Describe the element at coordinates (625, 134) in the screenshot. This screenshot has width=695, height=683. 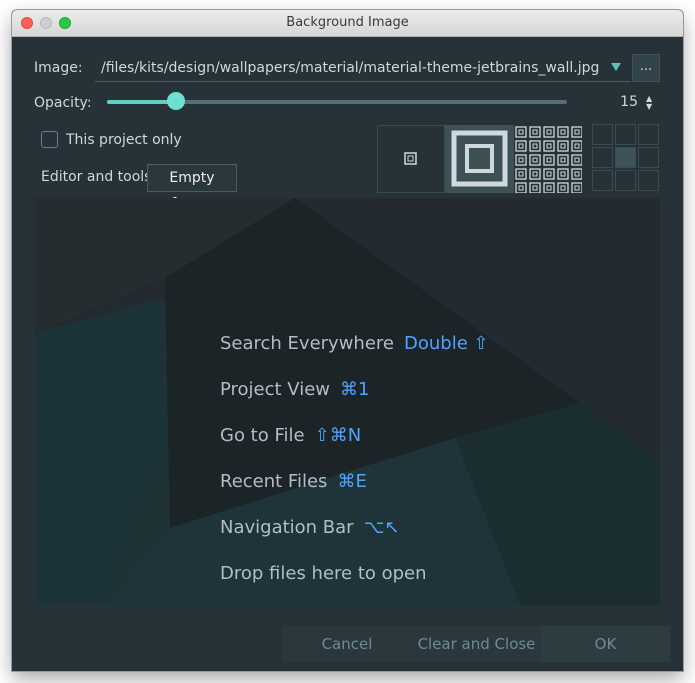
I see `anchor-top-center` at that location.